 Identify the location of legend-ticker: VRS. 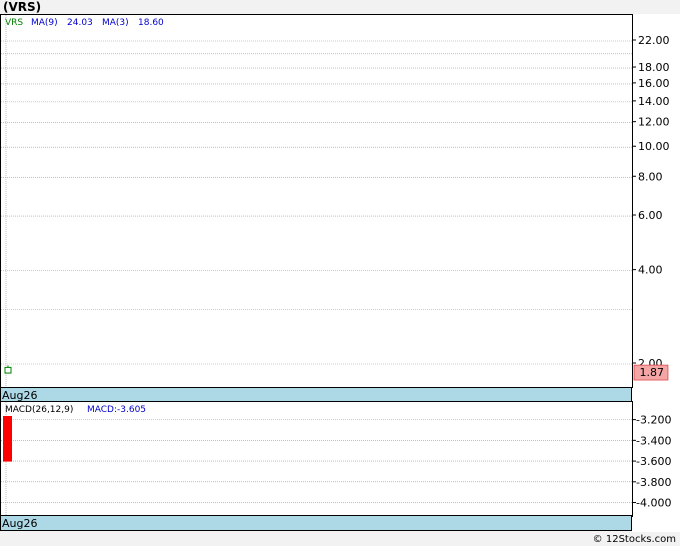
(14, 23).